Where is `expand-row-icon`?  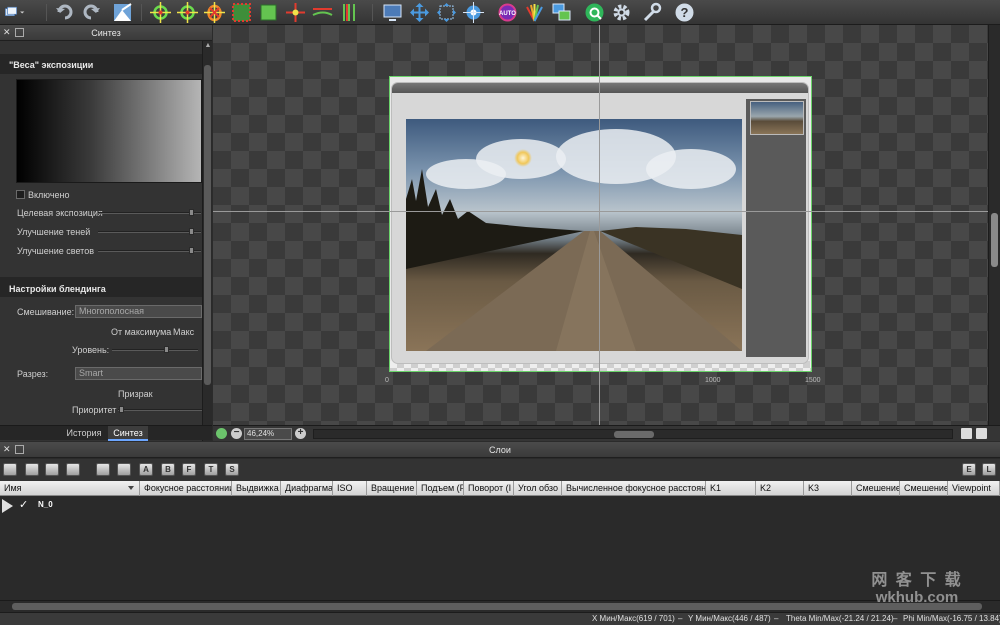 expand-row-icon is located at coordinates (7, 506).